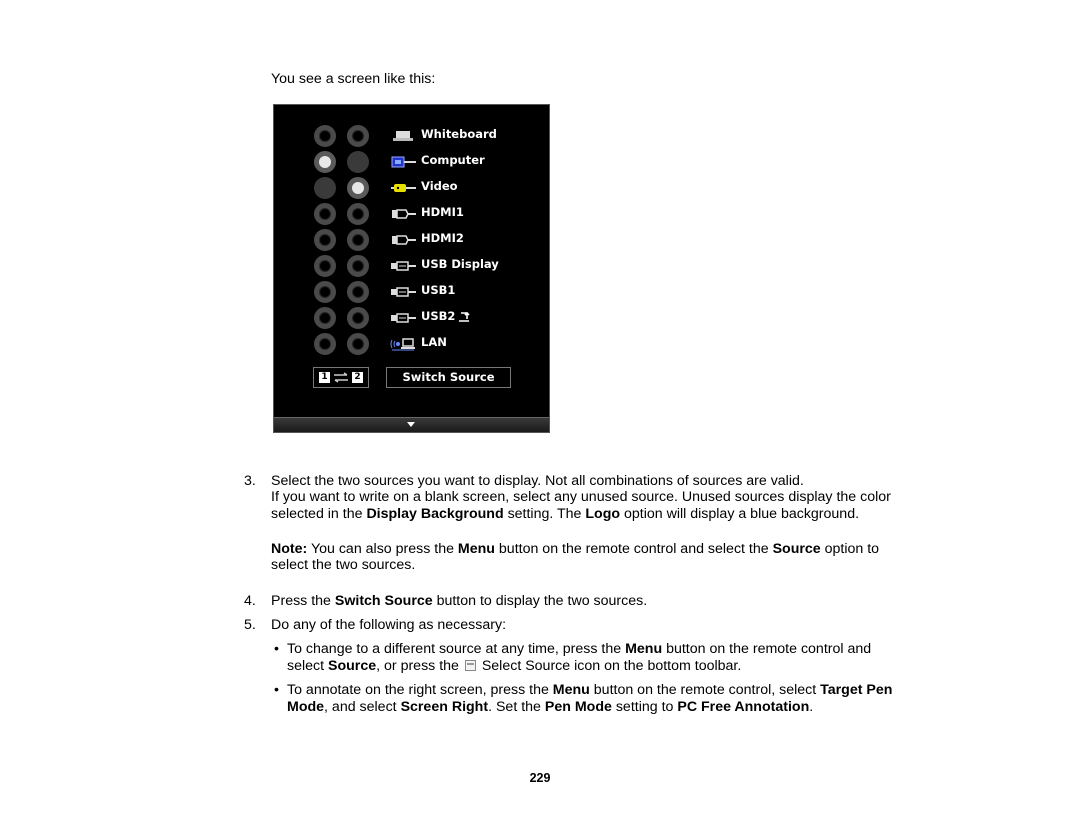  What do you see at coordinates (644, 707) in the screenshot?
I see `text: setting to` at bounding box center [644, 707].